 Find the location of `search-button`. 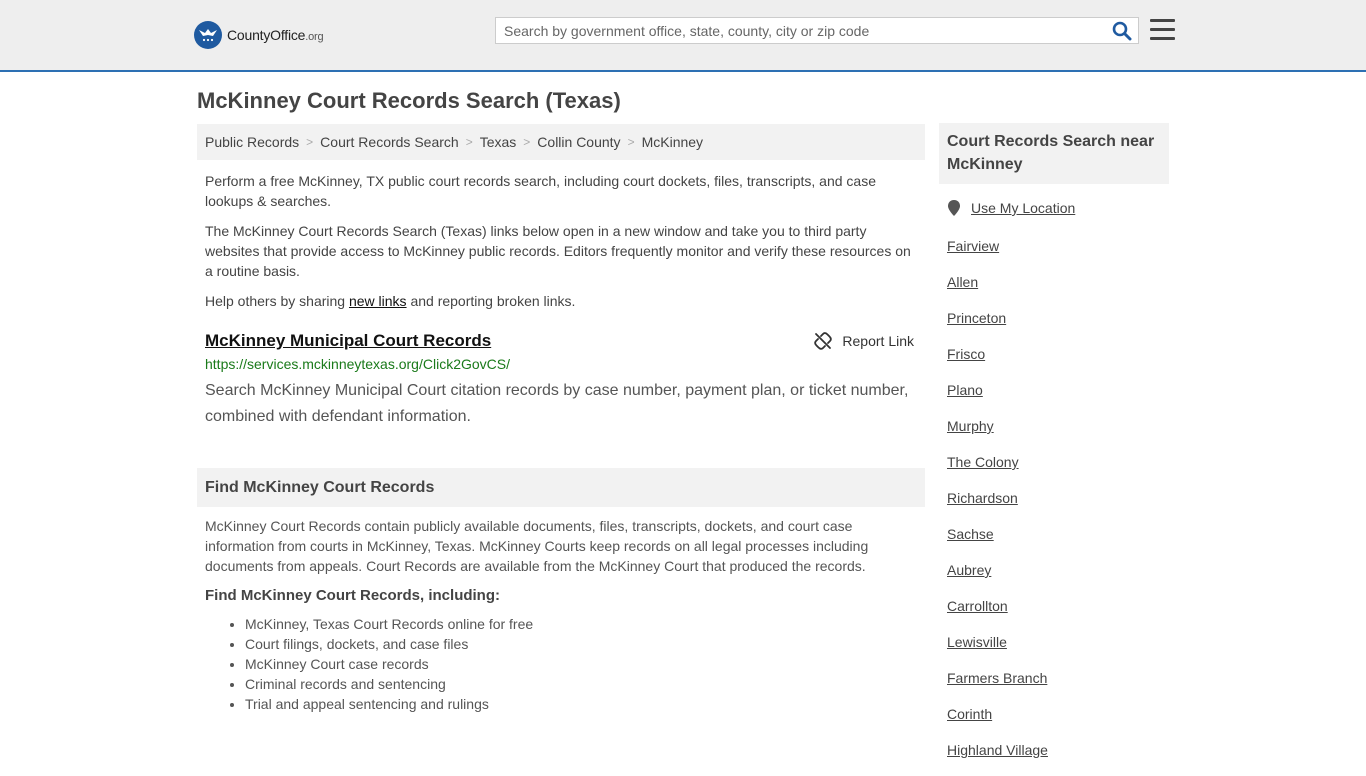

search-button is located at coordinates (1122, 31).